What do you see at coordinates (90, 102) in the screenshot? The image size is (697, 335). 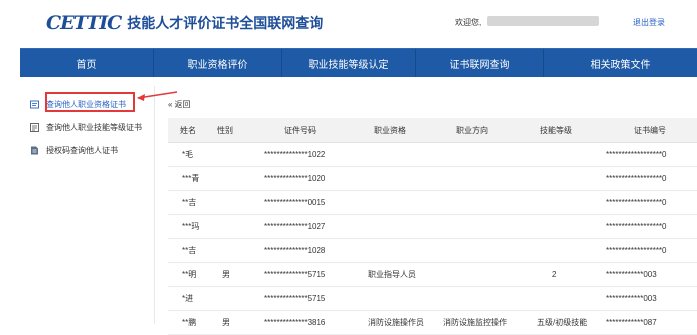 I see `annotation-highlight-box` at bounding box center [90, 102].